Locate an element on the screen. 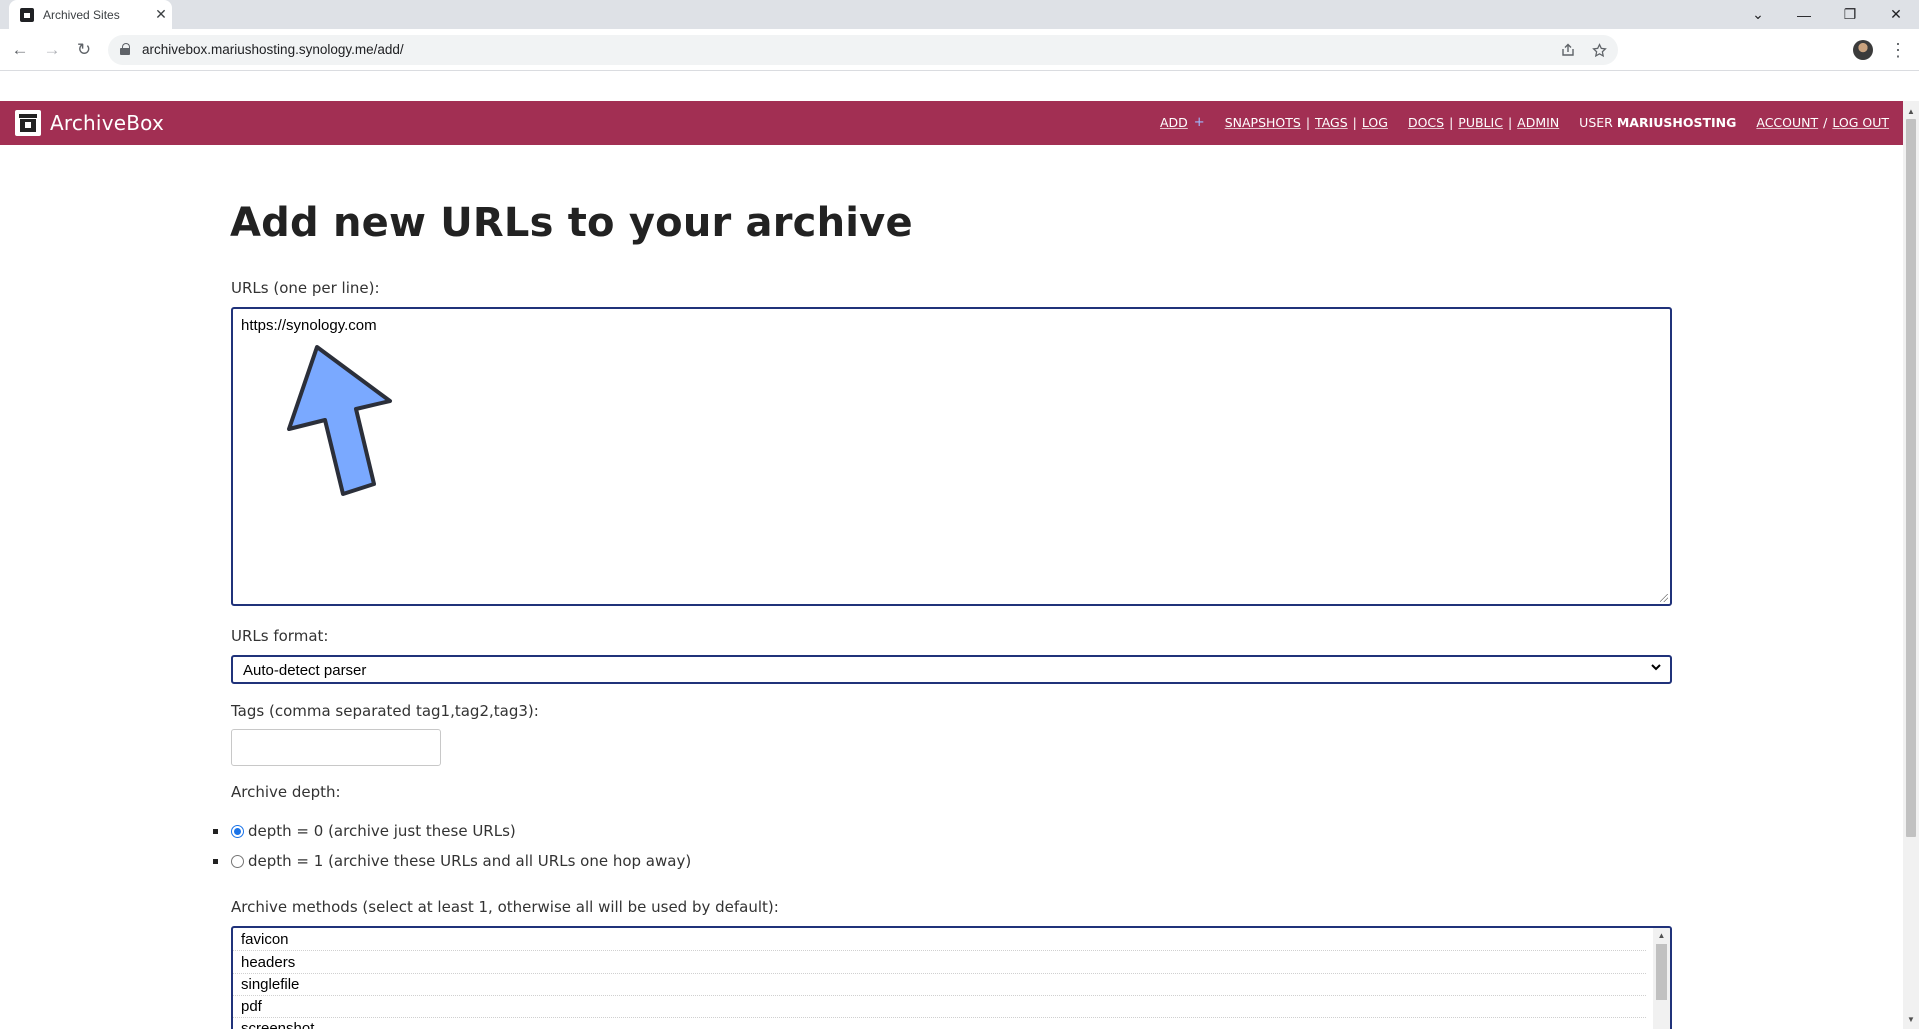  tags-input is located at coordinates (336, 747).